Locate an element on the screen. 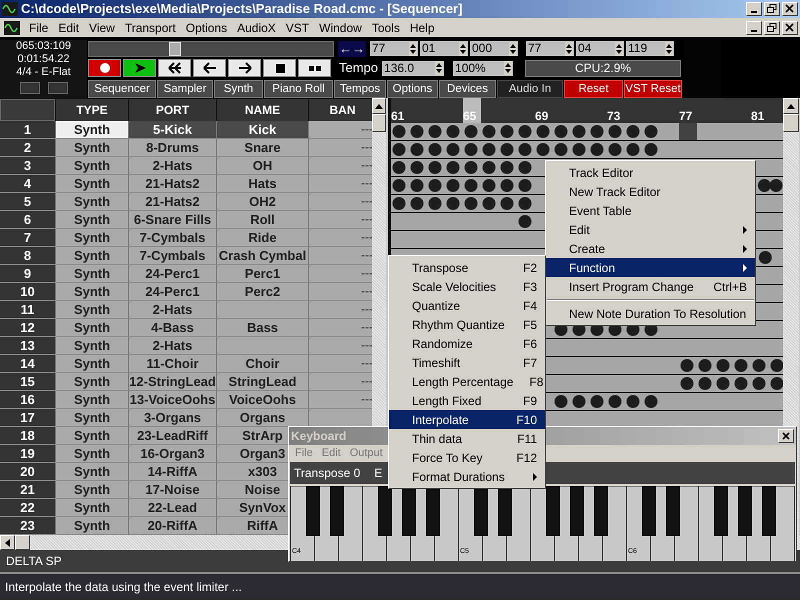 The image size is (800, 600). row-number: 23 is located at coordinates (27, 525).